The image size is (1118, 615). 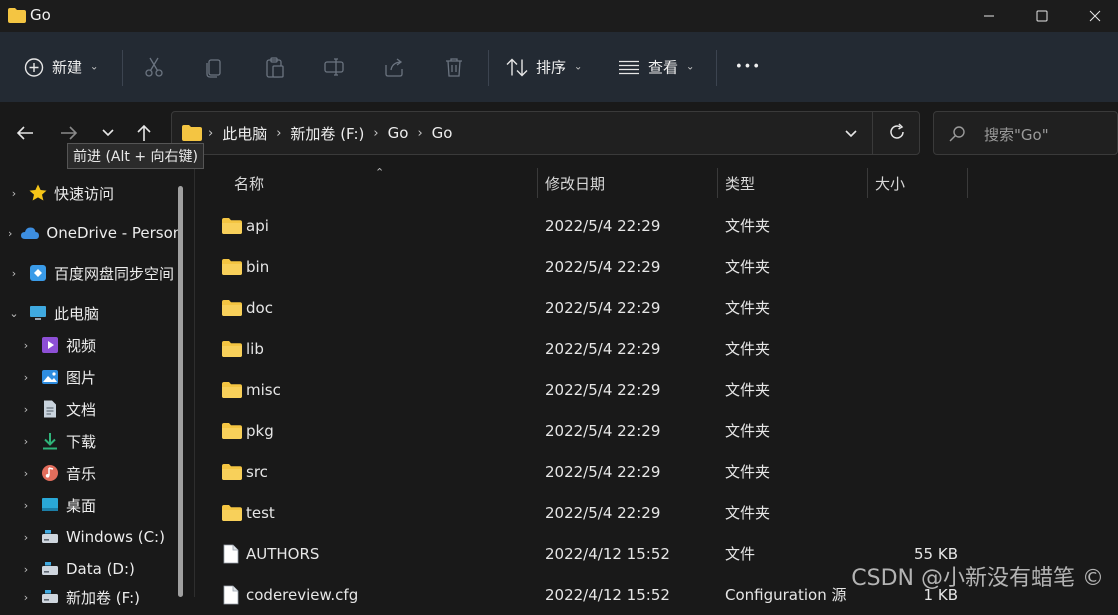 What do you see at coordinates (50, 504) in the screenshot?
I see `desktop-icon` at bounding box center [50, 504].